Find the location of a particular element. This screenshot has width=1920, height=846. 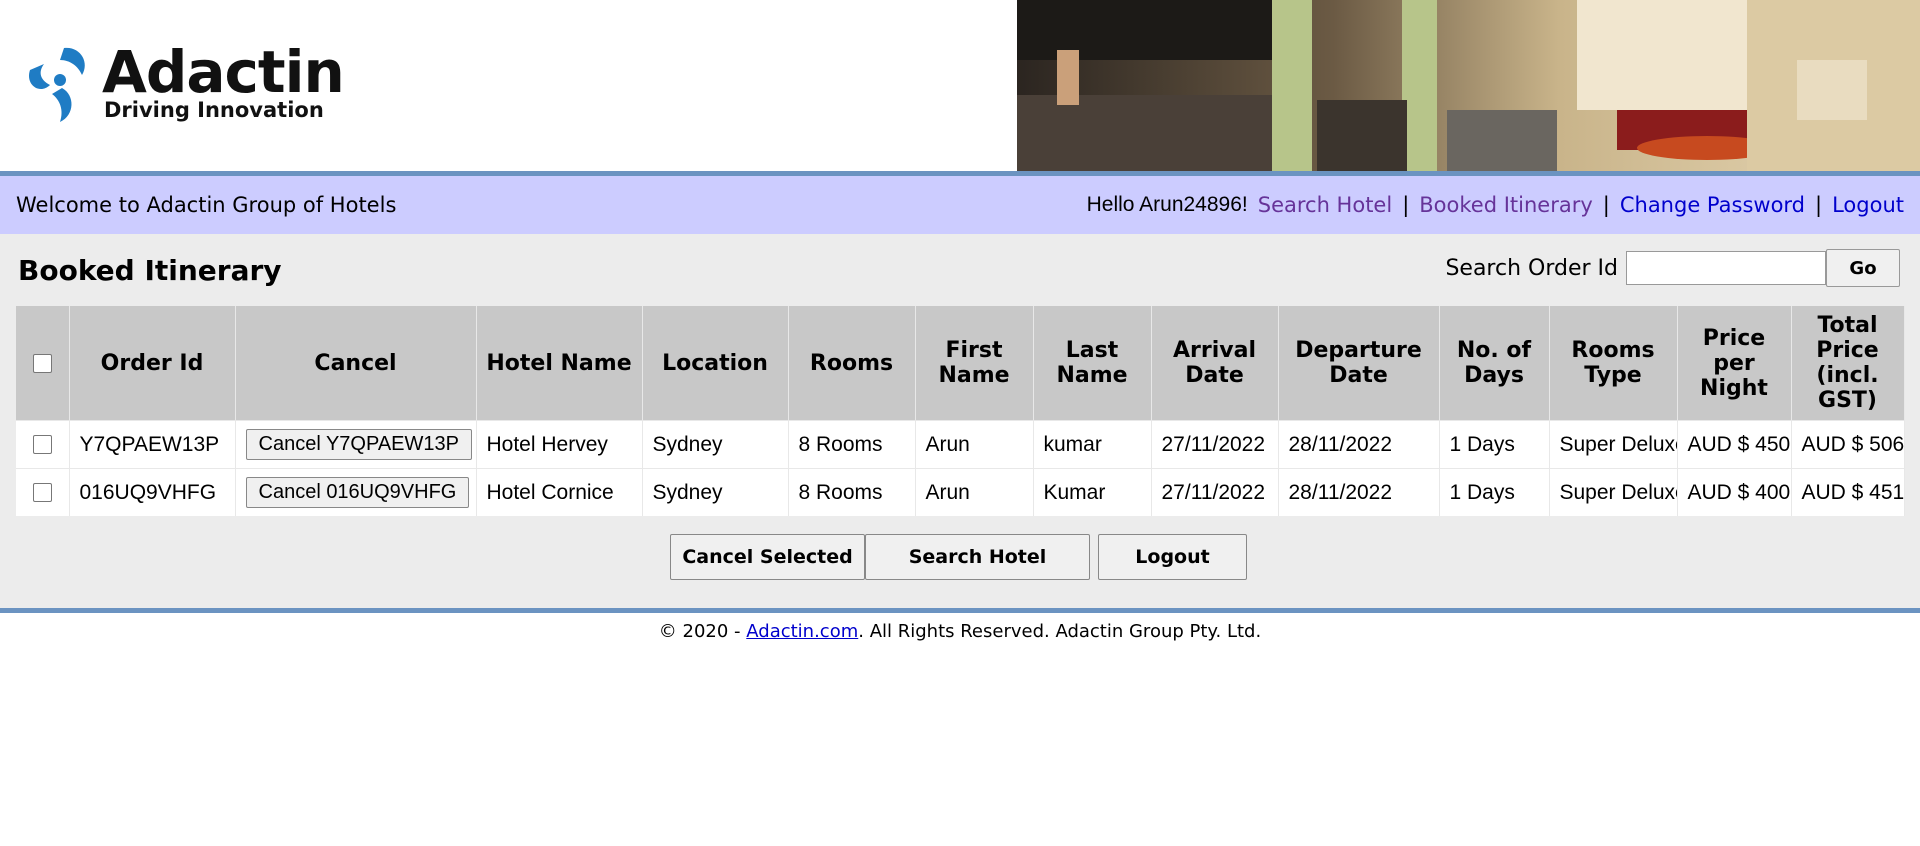

go-button: Go is located at coordinates (1863, 268).